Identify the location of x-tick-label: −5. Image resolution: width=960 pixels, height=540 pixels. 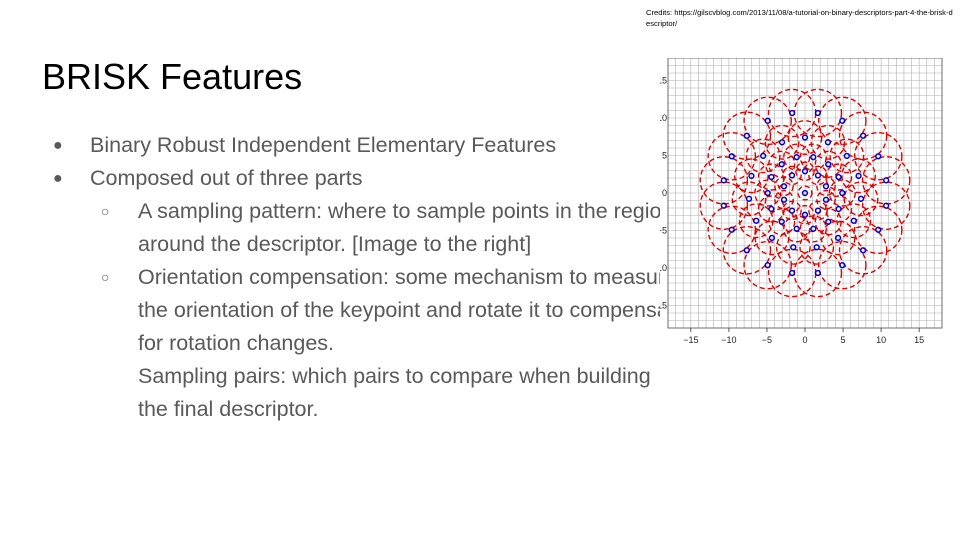
(767, 340).